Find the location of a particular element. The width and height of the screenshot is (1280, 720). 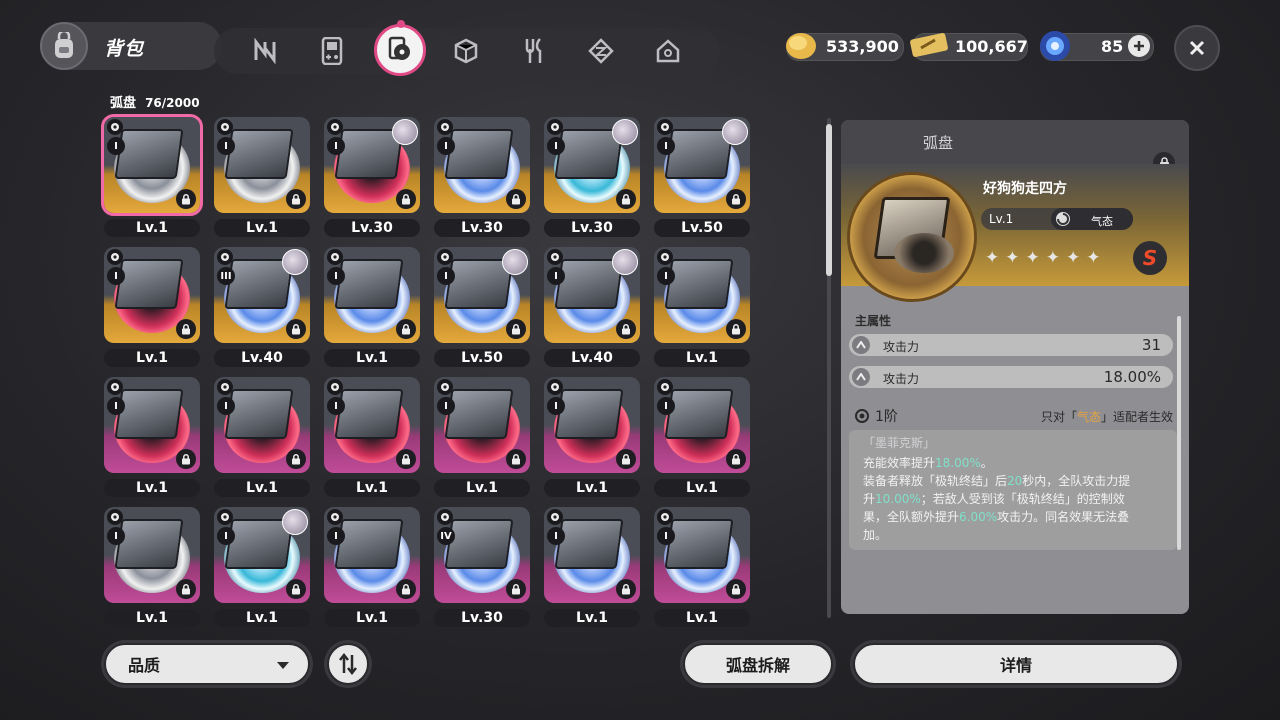

highlight-value: 6.00% is located at coordinates (978, 517).